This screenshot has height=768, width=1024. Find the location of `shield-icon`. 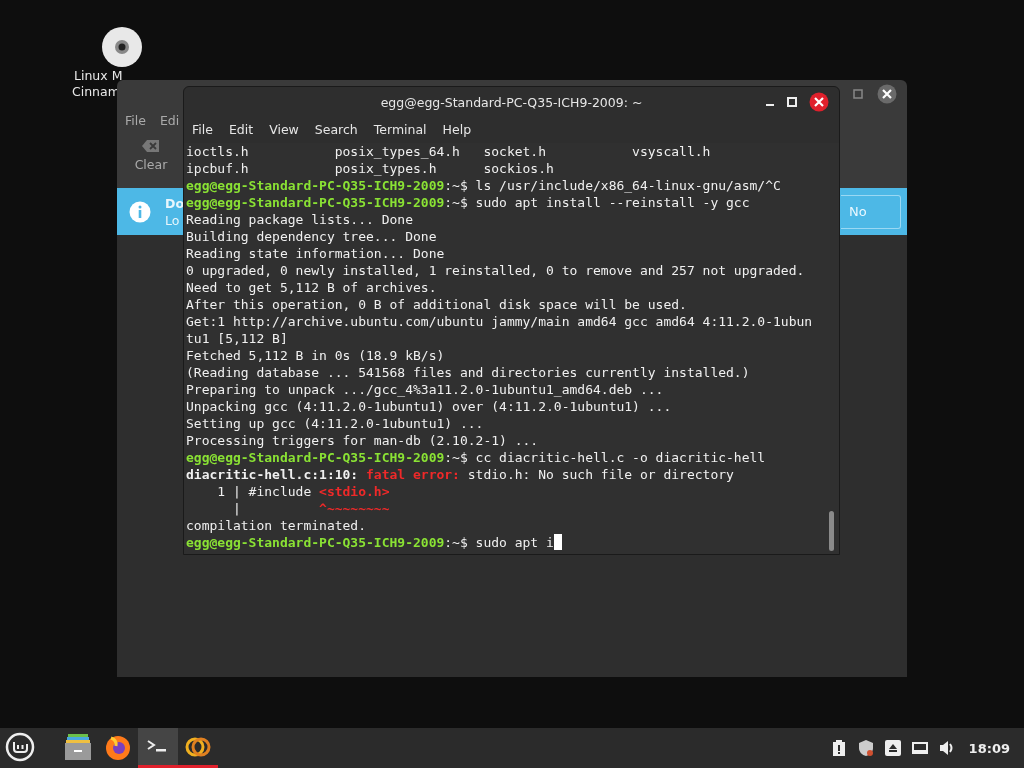

shield-icon is located at coordinates (865, 748).